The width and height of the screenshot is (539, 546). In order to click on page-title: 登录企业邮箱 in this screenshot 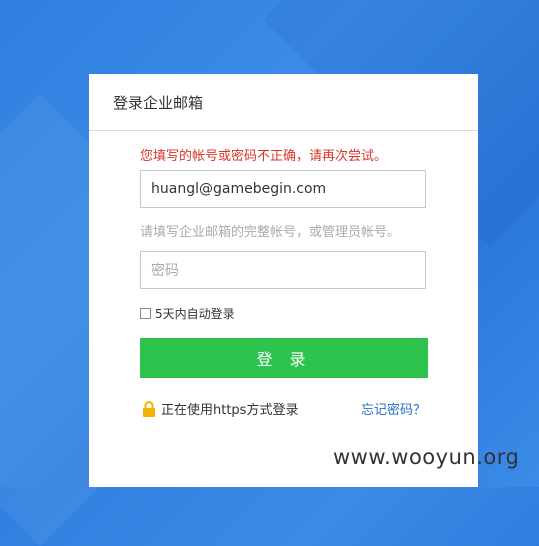, I will do `click(158, 102)`.